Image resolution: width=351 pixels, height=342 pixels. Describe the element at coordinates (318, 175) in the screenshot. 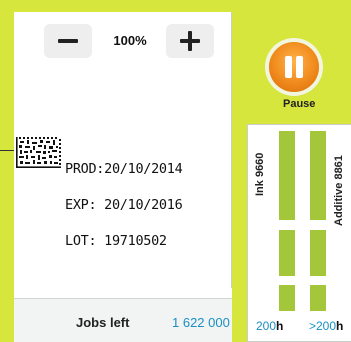

I see `additive-level-bar-top` at that location.